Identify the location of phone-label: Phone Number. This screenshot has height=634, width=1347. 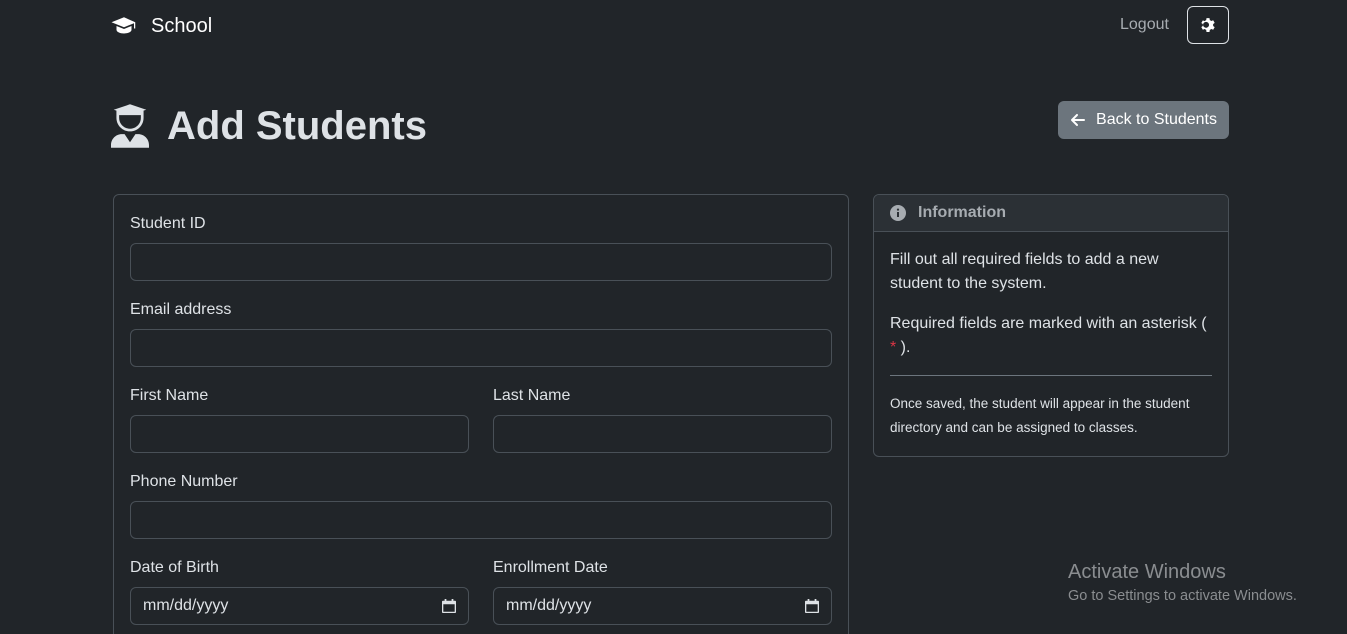
(184, 481).